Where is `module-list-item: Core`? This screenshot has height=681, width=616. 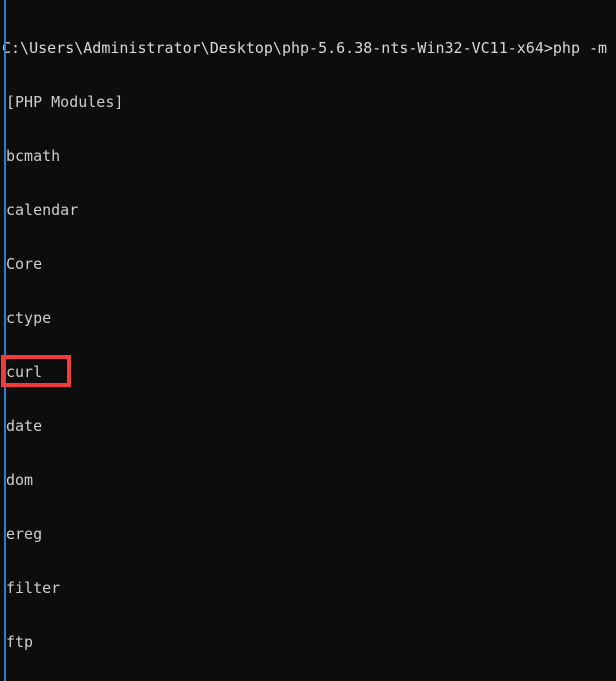 module-list-item: Core is located at coordinates (24, 264).